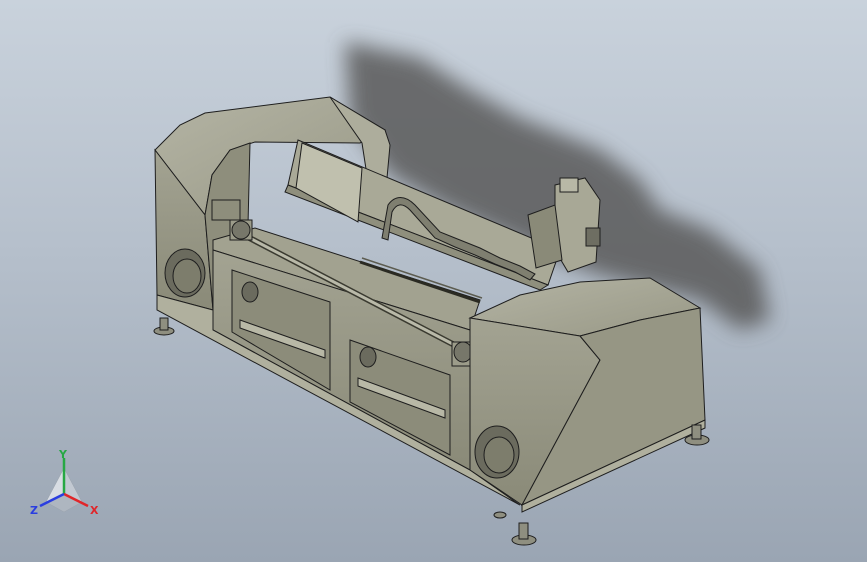  What do you see at coordinates (499, 455) in the screenshot?
I see `right-port-inner` at bounding box center [499, 455].